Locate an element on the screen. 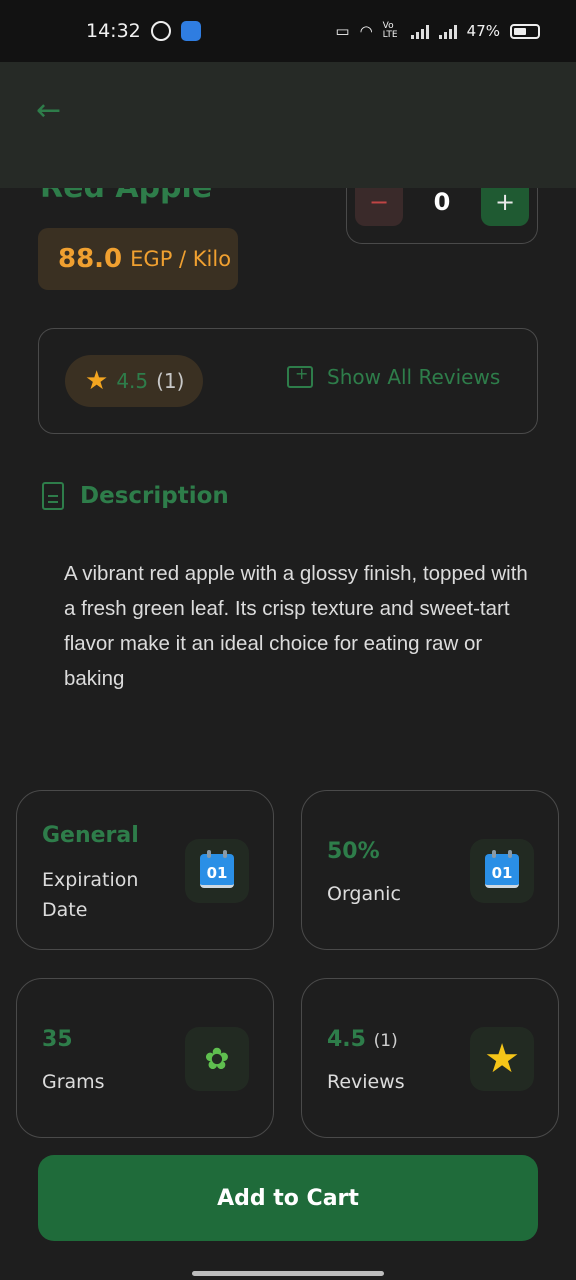  info-card-grams: 35 Grams ✿ is located at coordinates (145, 1058).